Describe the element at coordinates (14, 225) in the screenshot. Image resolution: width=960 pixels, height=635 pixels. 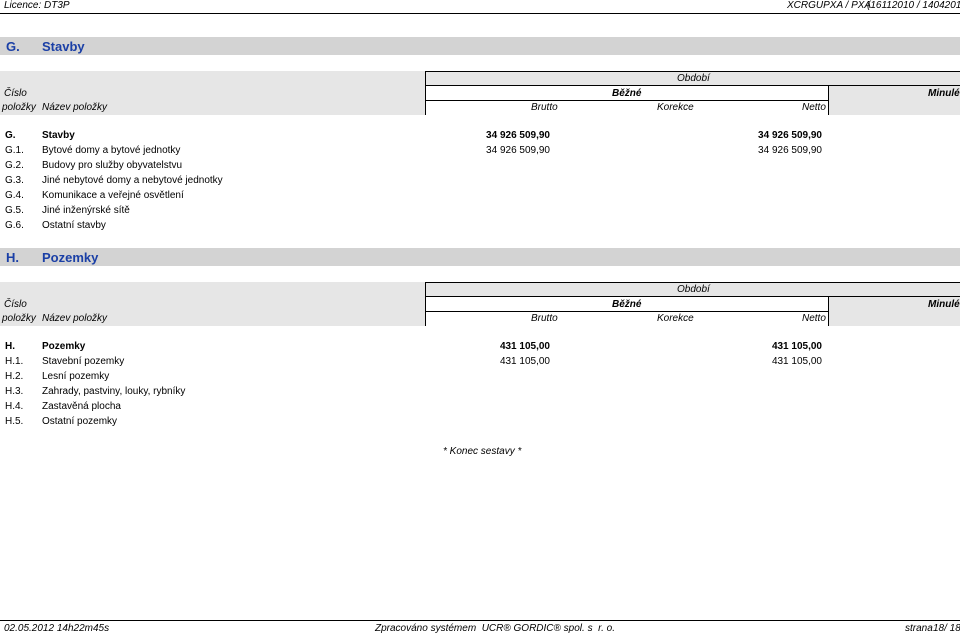
I see `row-code: G.6.` at that location.